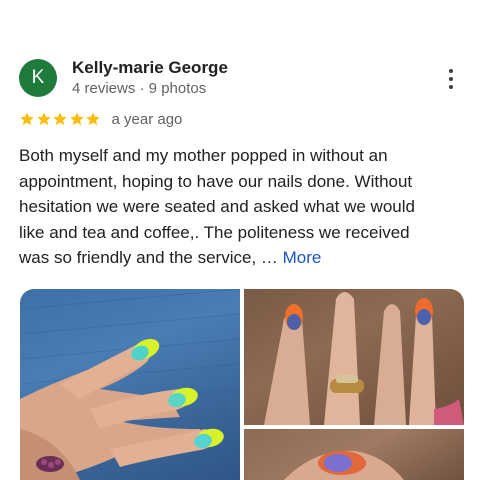  I want to click on avatar-initial: K, so click(38, 77).